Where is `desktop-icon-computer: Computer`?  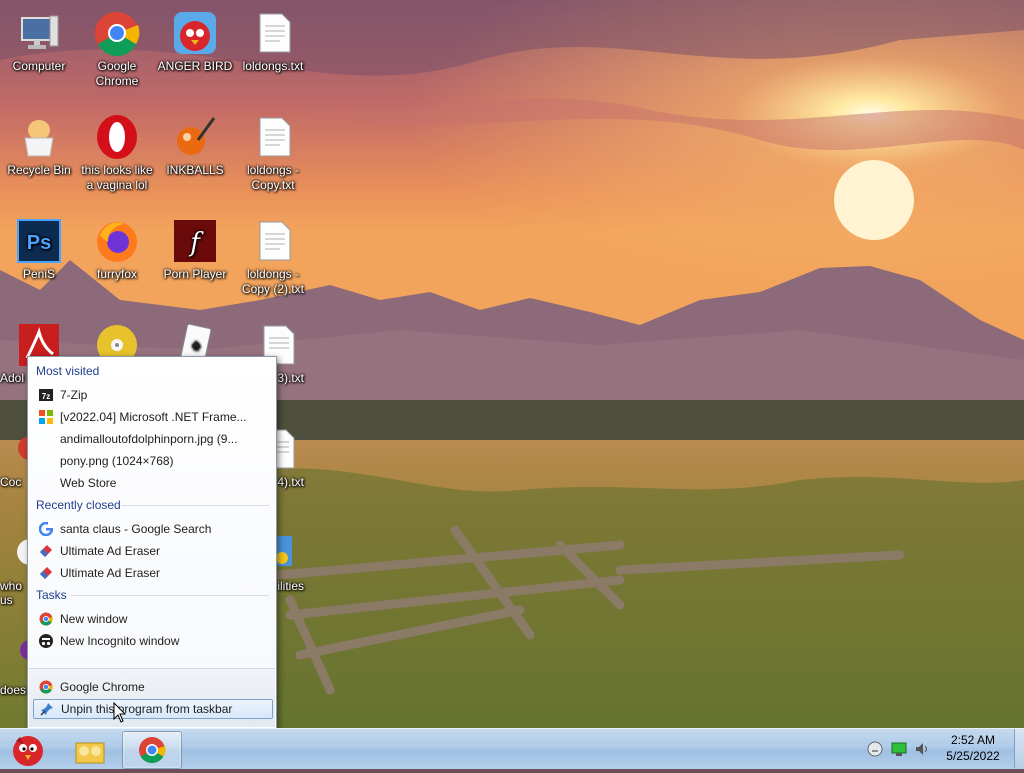 desktop-icon-computer: Computer is located at coordinates (39, 40).